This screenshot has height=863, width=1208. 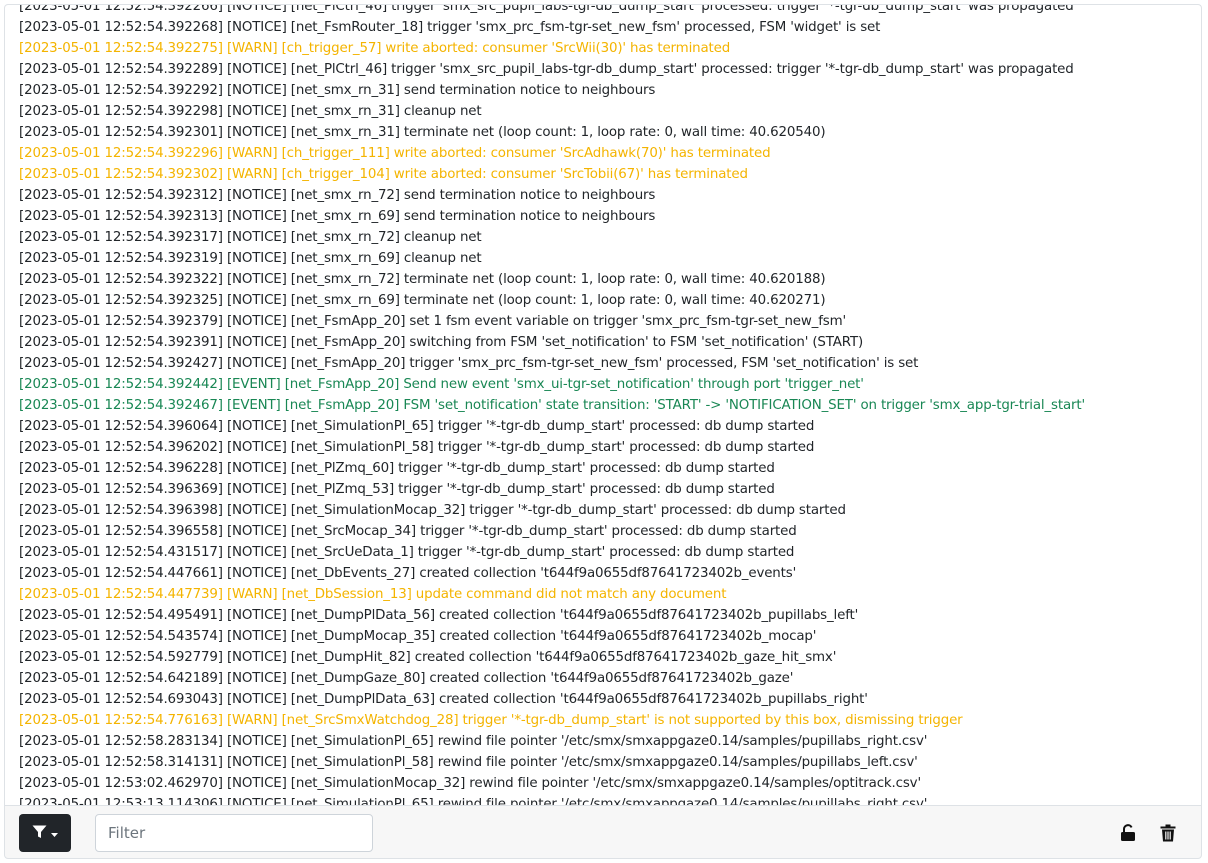 What do you see at coordinates (603, 832) in the screenshot?
I see `log-footer` at bounding box center [603, 832].